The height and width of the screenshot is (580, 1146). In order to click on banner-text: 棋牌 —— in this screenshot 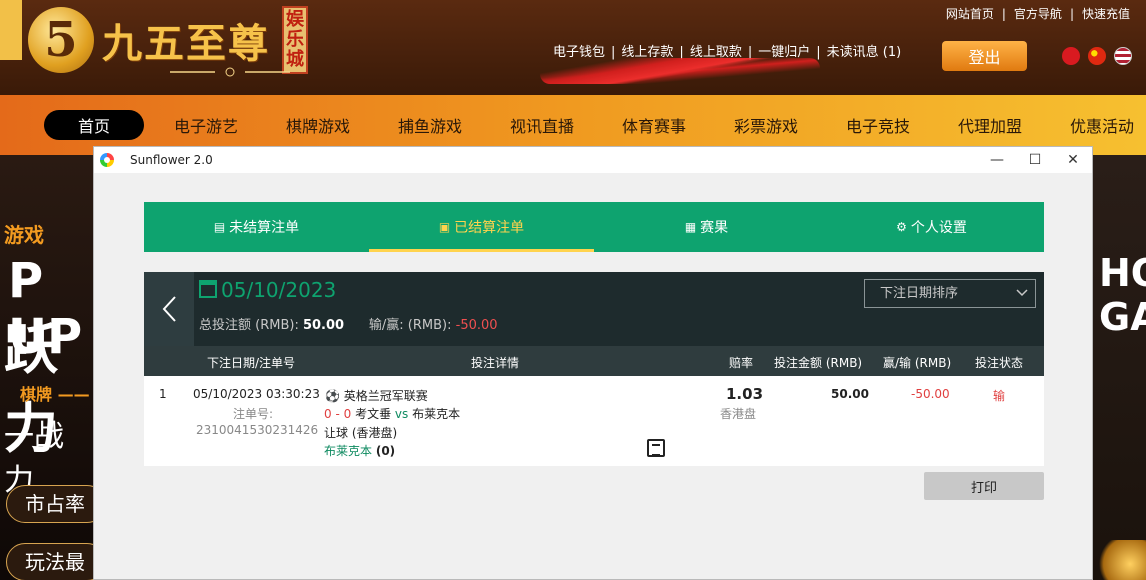, I will do `click(55, 394)`.